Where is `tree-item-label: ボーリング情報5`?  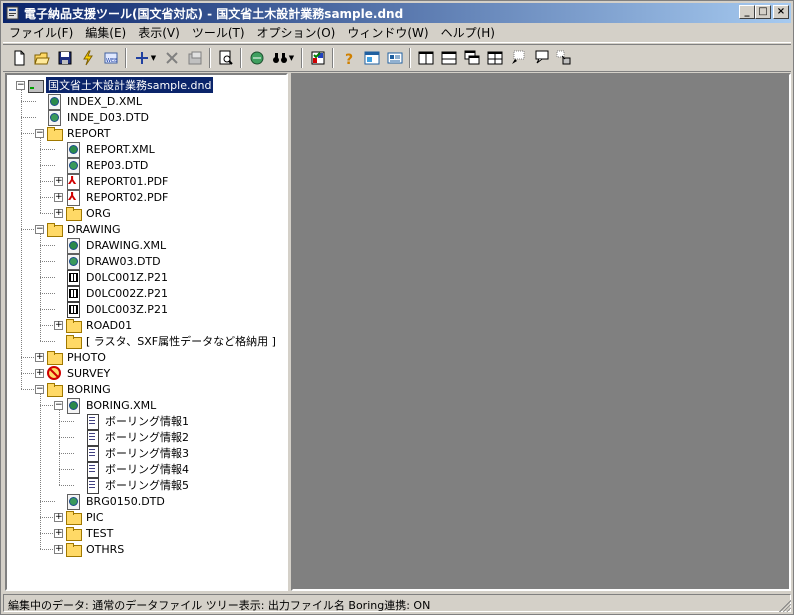 tree-item-label: ボーリング情報5 is located at coordinates (147, 485).